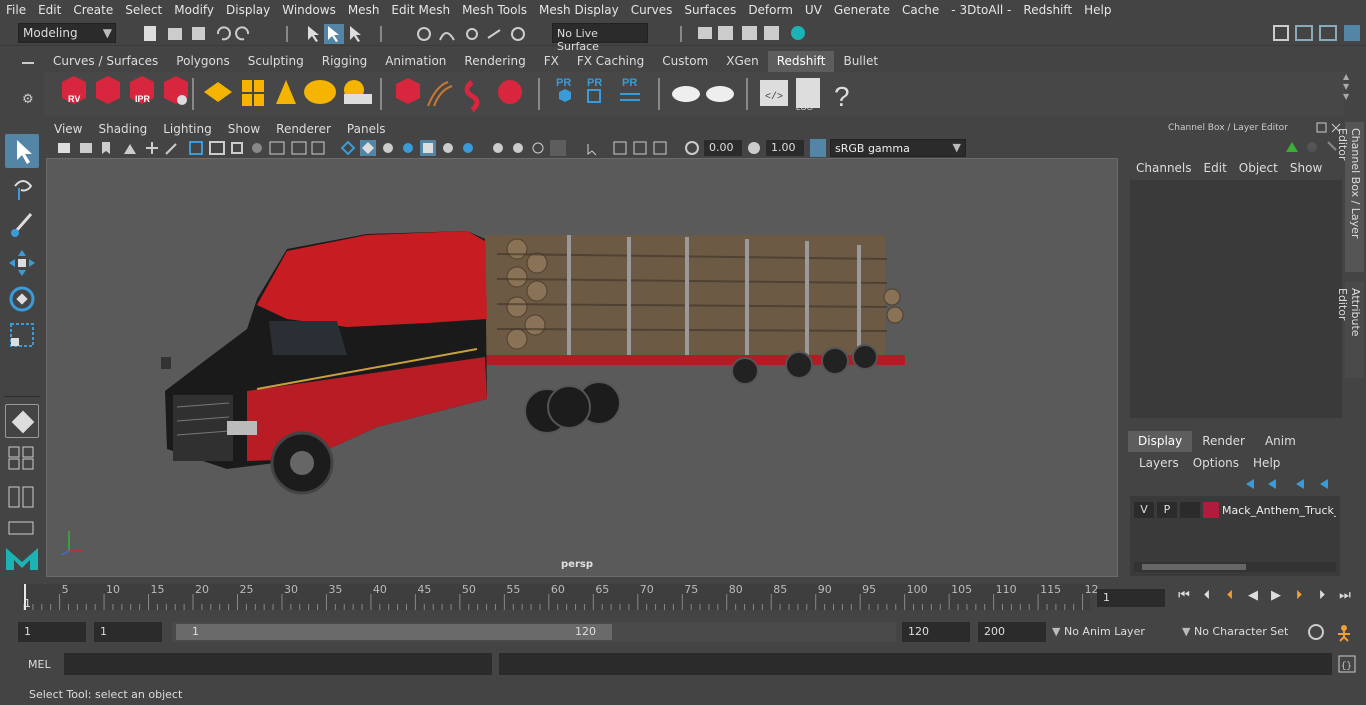 Image resolution: width=1366 pixels, height=705 pixels. What do you see at coordinates (28, 99) in the screenshot?
I see `gear-icon: ⚙` at bounding box center [28, 99].